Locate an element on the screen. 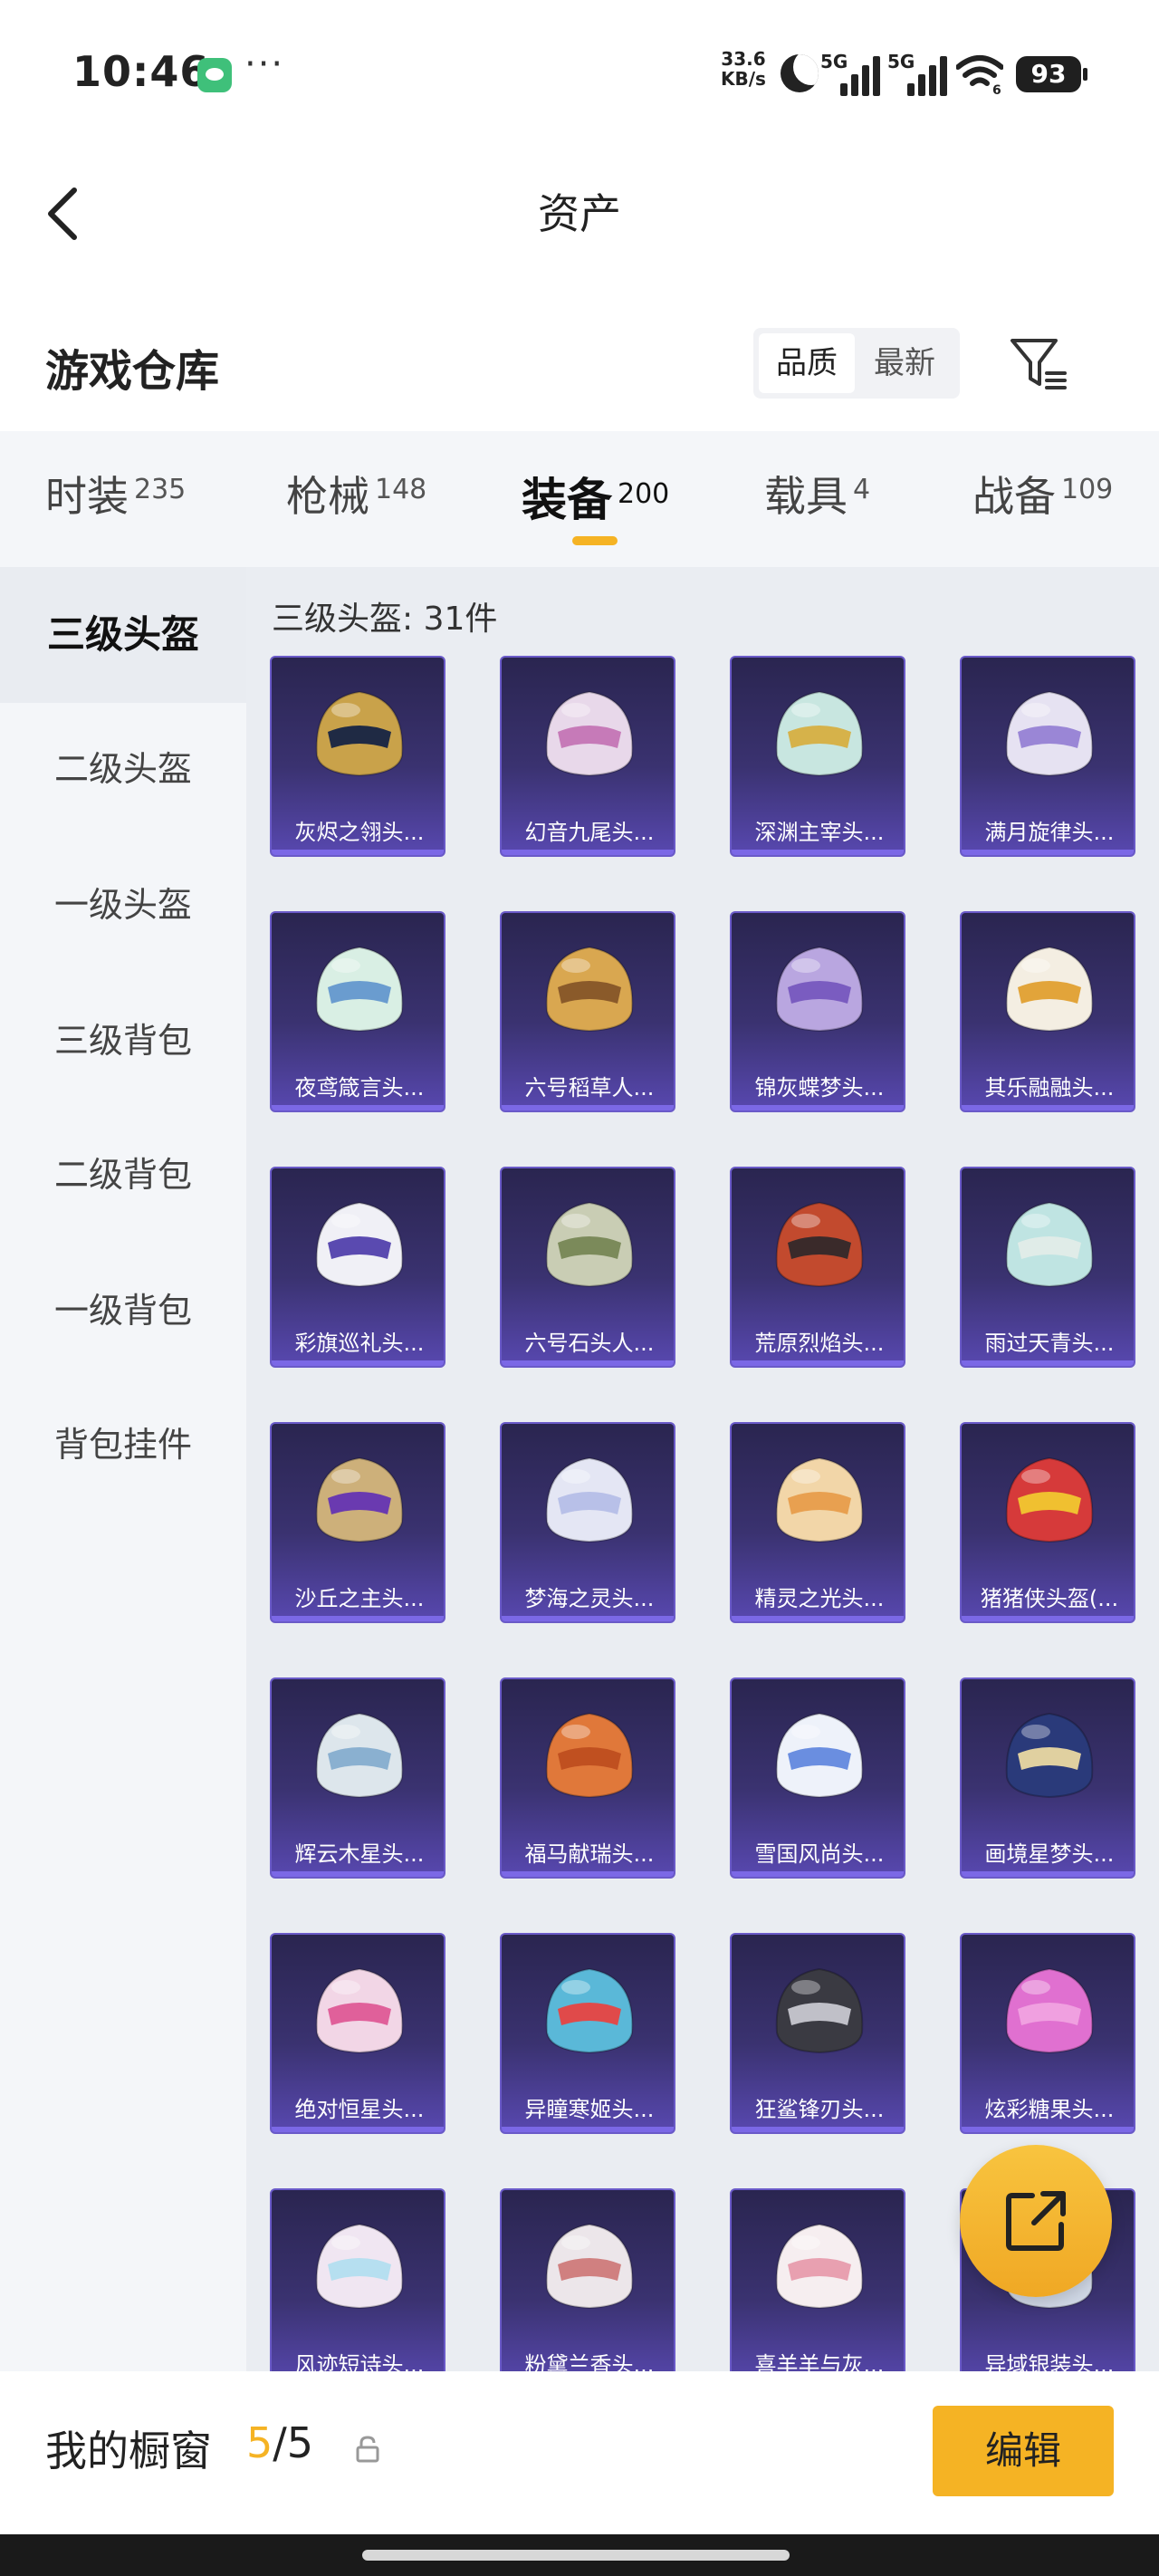 Image resolution: width=1159 pixels, height=2576 pixels. subcategory-sidebar: 三级头盔 二级头盔 一级头盔 三级背包 二级背包 一级背包 背包挂件 is located at coordinates (123, 1469).